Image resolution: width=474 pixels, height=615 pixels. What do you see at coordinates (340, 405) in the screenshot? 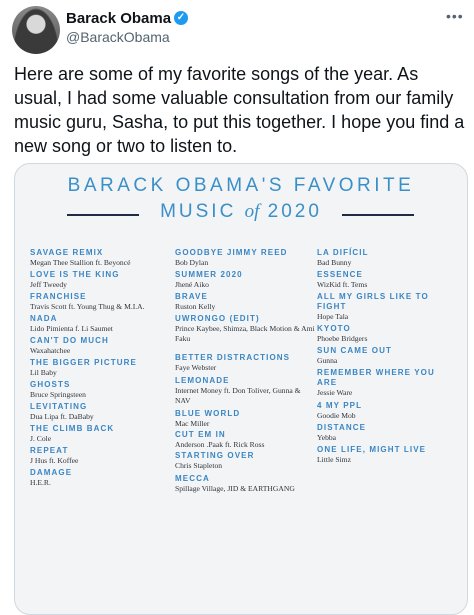
I see `song-title: 4 MY PPL` at bounding box center [340, 405].